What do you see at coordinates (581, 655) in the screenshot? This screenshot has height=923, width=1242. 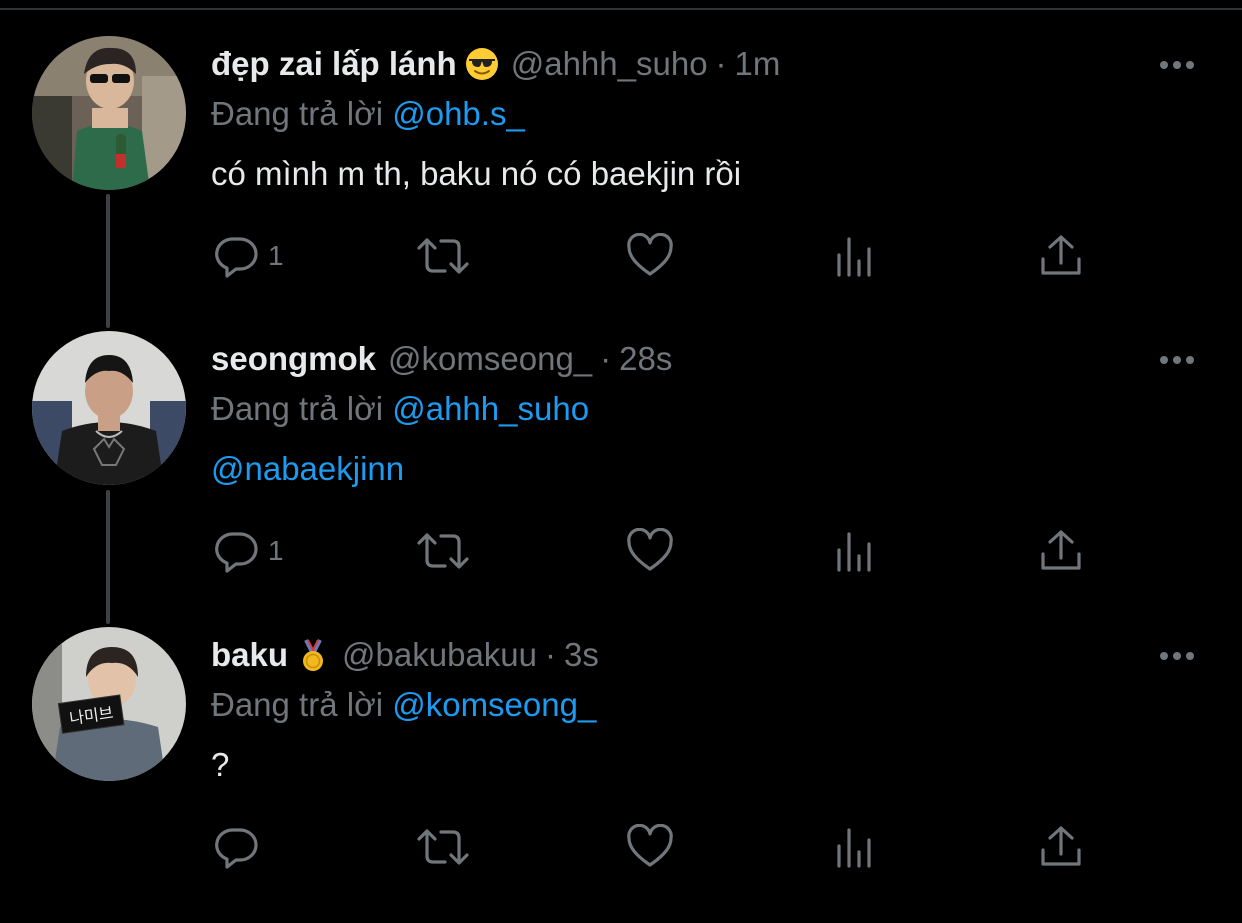 I see `timestamp: 3s` at bounding box center [581, 655].